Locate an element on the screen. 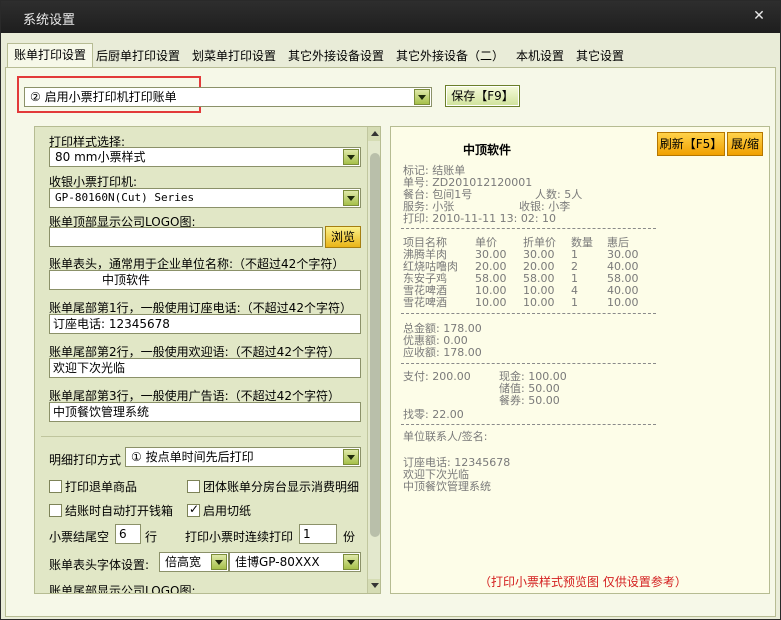 Image resolution: width=781 pixels, height=620 pixels. font-label: 账单表头字体设置: is located at coordinates (99, 565).